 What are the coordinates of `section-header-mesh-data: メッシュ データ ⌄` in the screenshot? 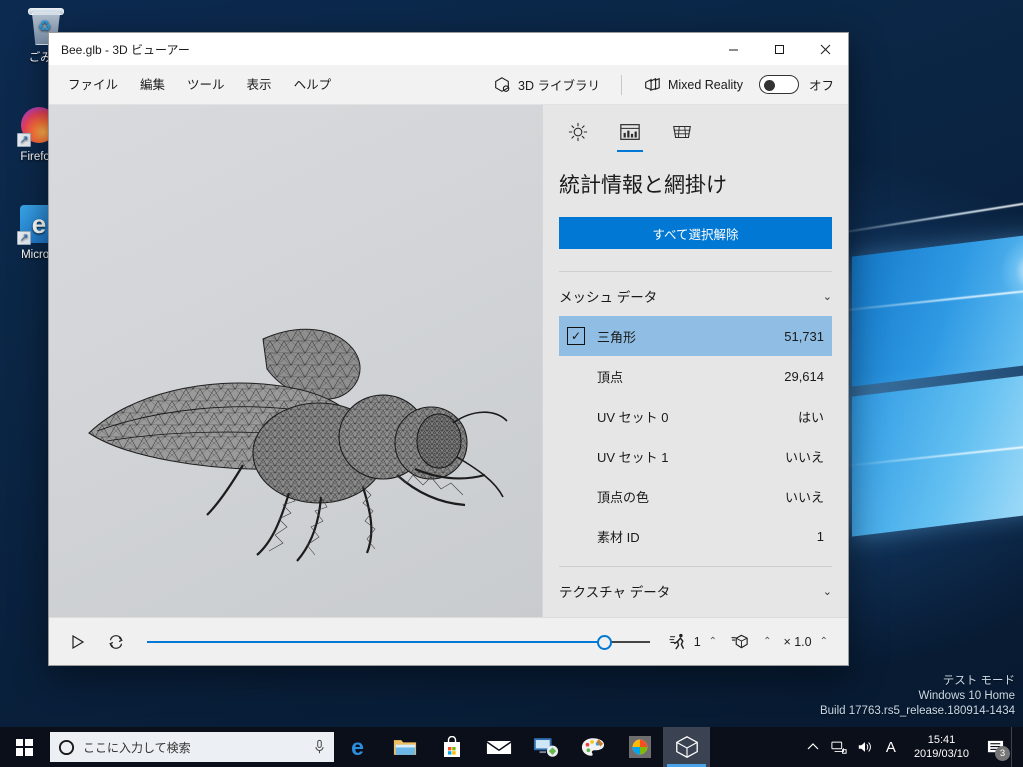 It's located at (695, 296).